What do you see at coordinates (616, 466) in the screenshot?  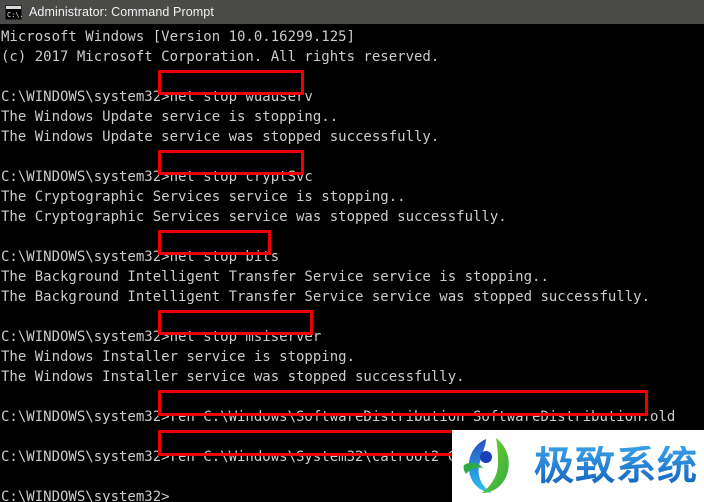 I see `watermark-text: 极致系统` at bounding box center [616, 466].